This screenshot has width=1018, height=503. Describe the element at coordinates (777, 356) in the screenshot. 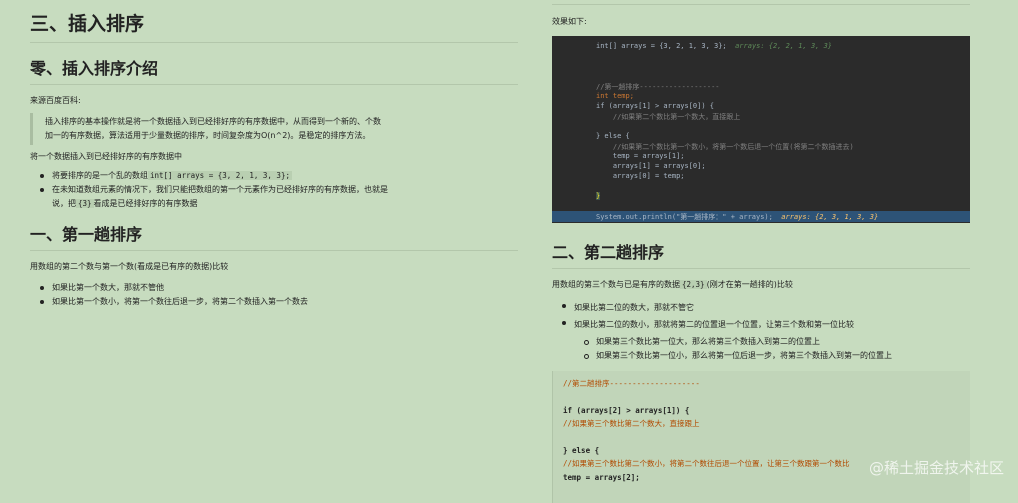

I see `sub-list-item: 如果第三个数比第一位小，那么将第一位后退一步，将第三个数插入到第一的位置上` at that location.